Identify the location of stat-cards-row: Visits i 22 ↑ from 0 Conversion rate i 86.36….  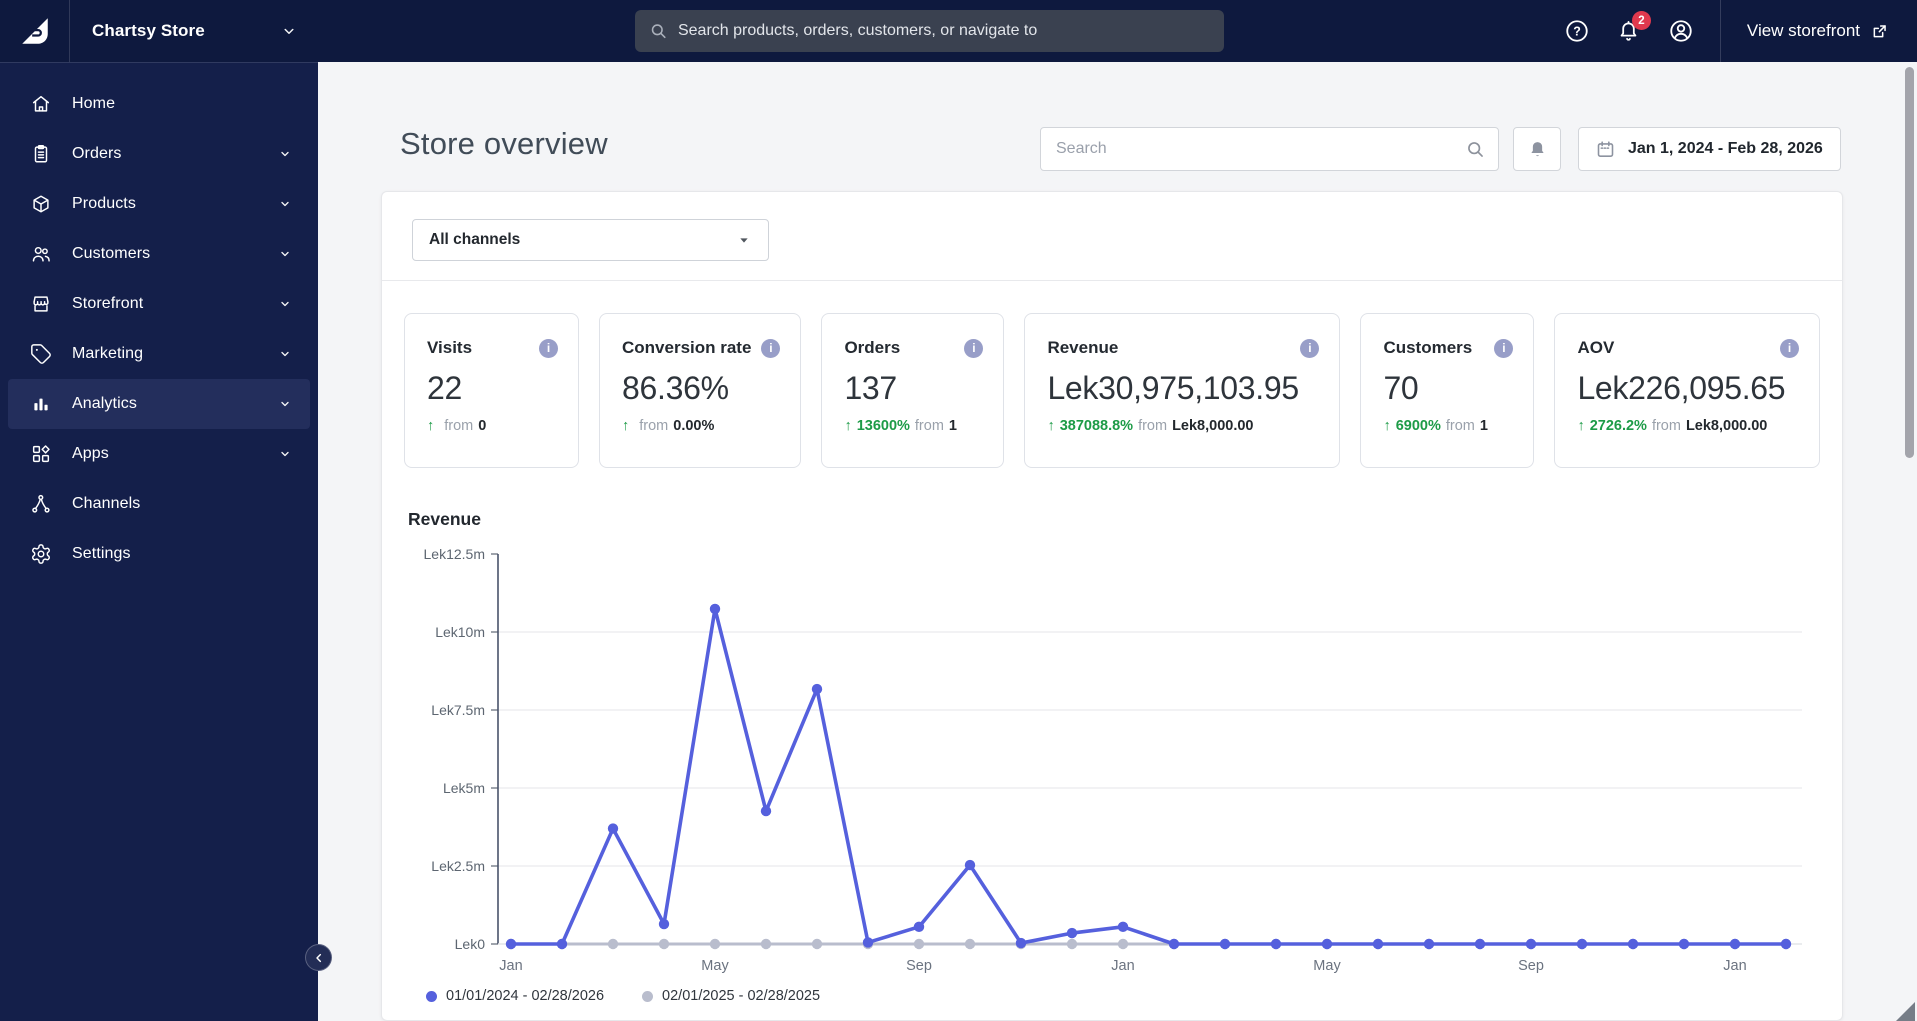
(1112, 390).